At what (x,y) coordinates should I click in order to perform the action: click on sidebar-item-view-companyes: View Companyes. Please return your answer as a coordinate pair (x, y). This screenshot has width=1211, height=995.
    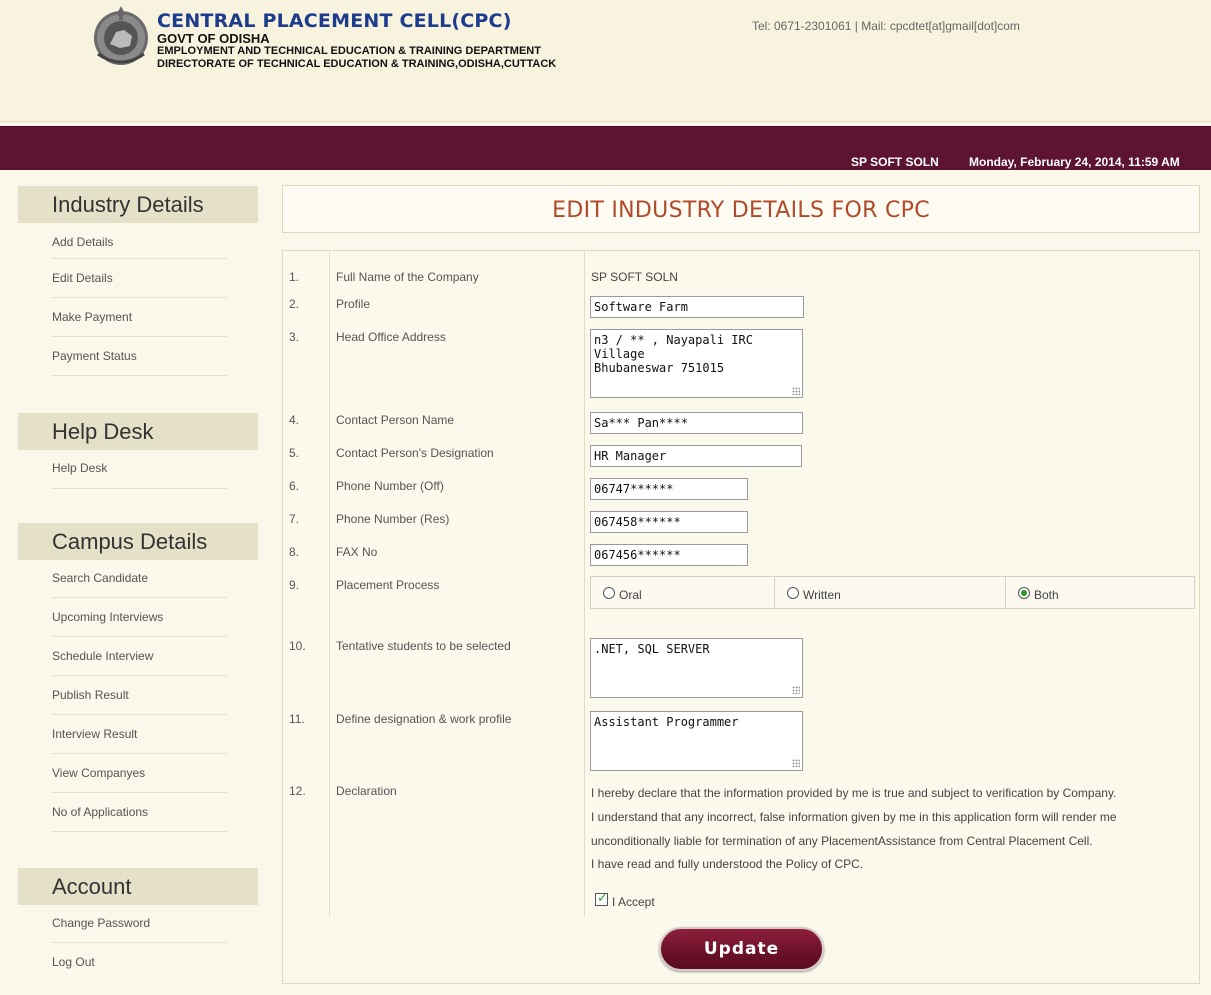
    Looking at the image, I should click on (139, 773).